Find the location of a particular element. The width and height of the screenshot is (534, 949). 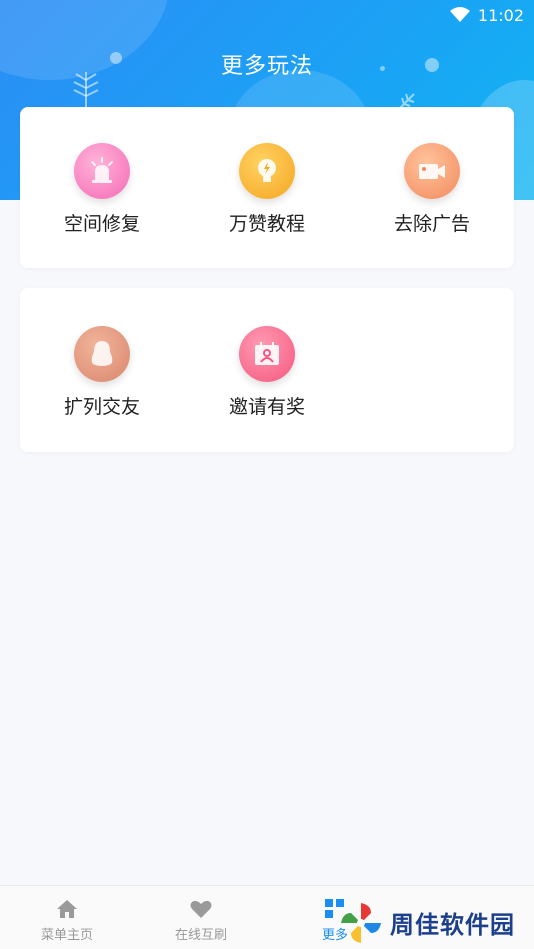

calendar-person-icon is located at coordinates (267, 354).